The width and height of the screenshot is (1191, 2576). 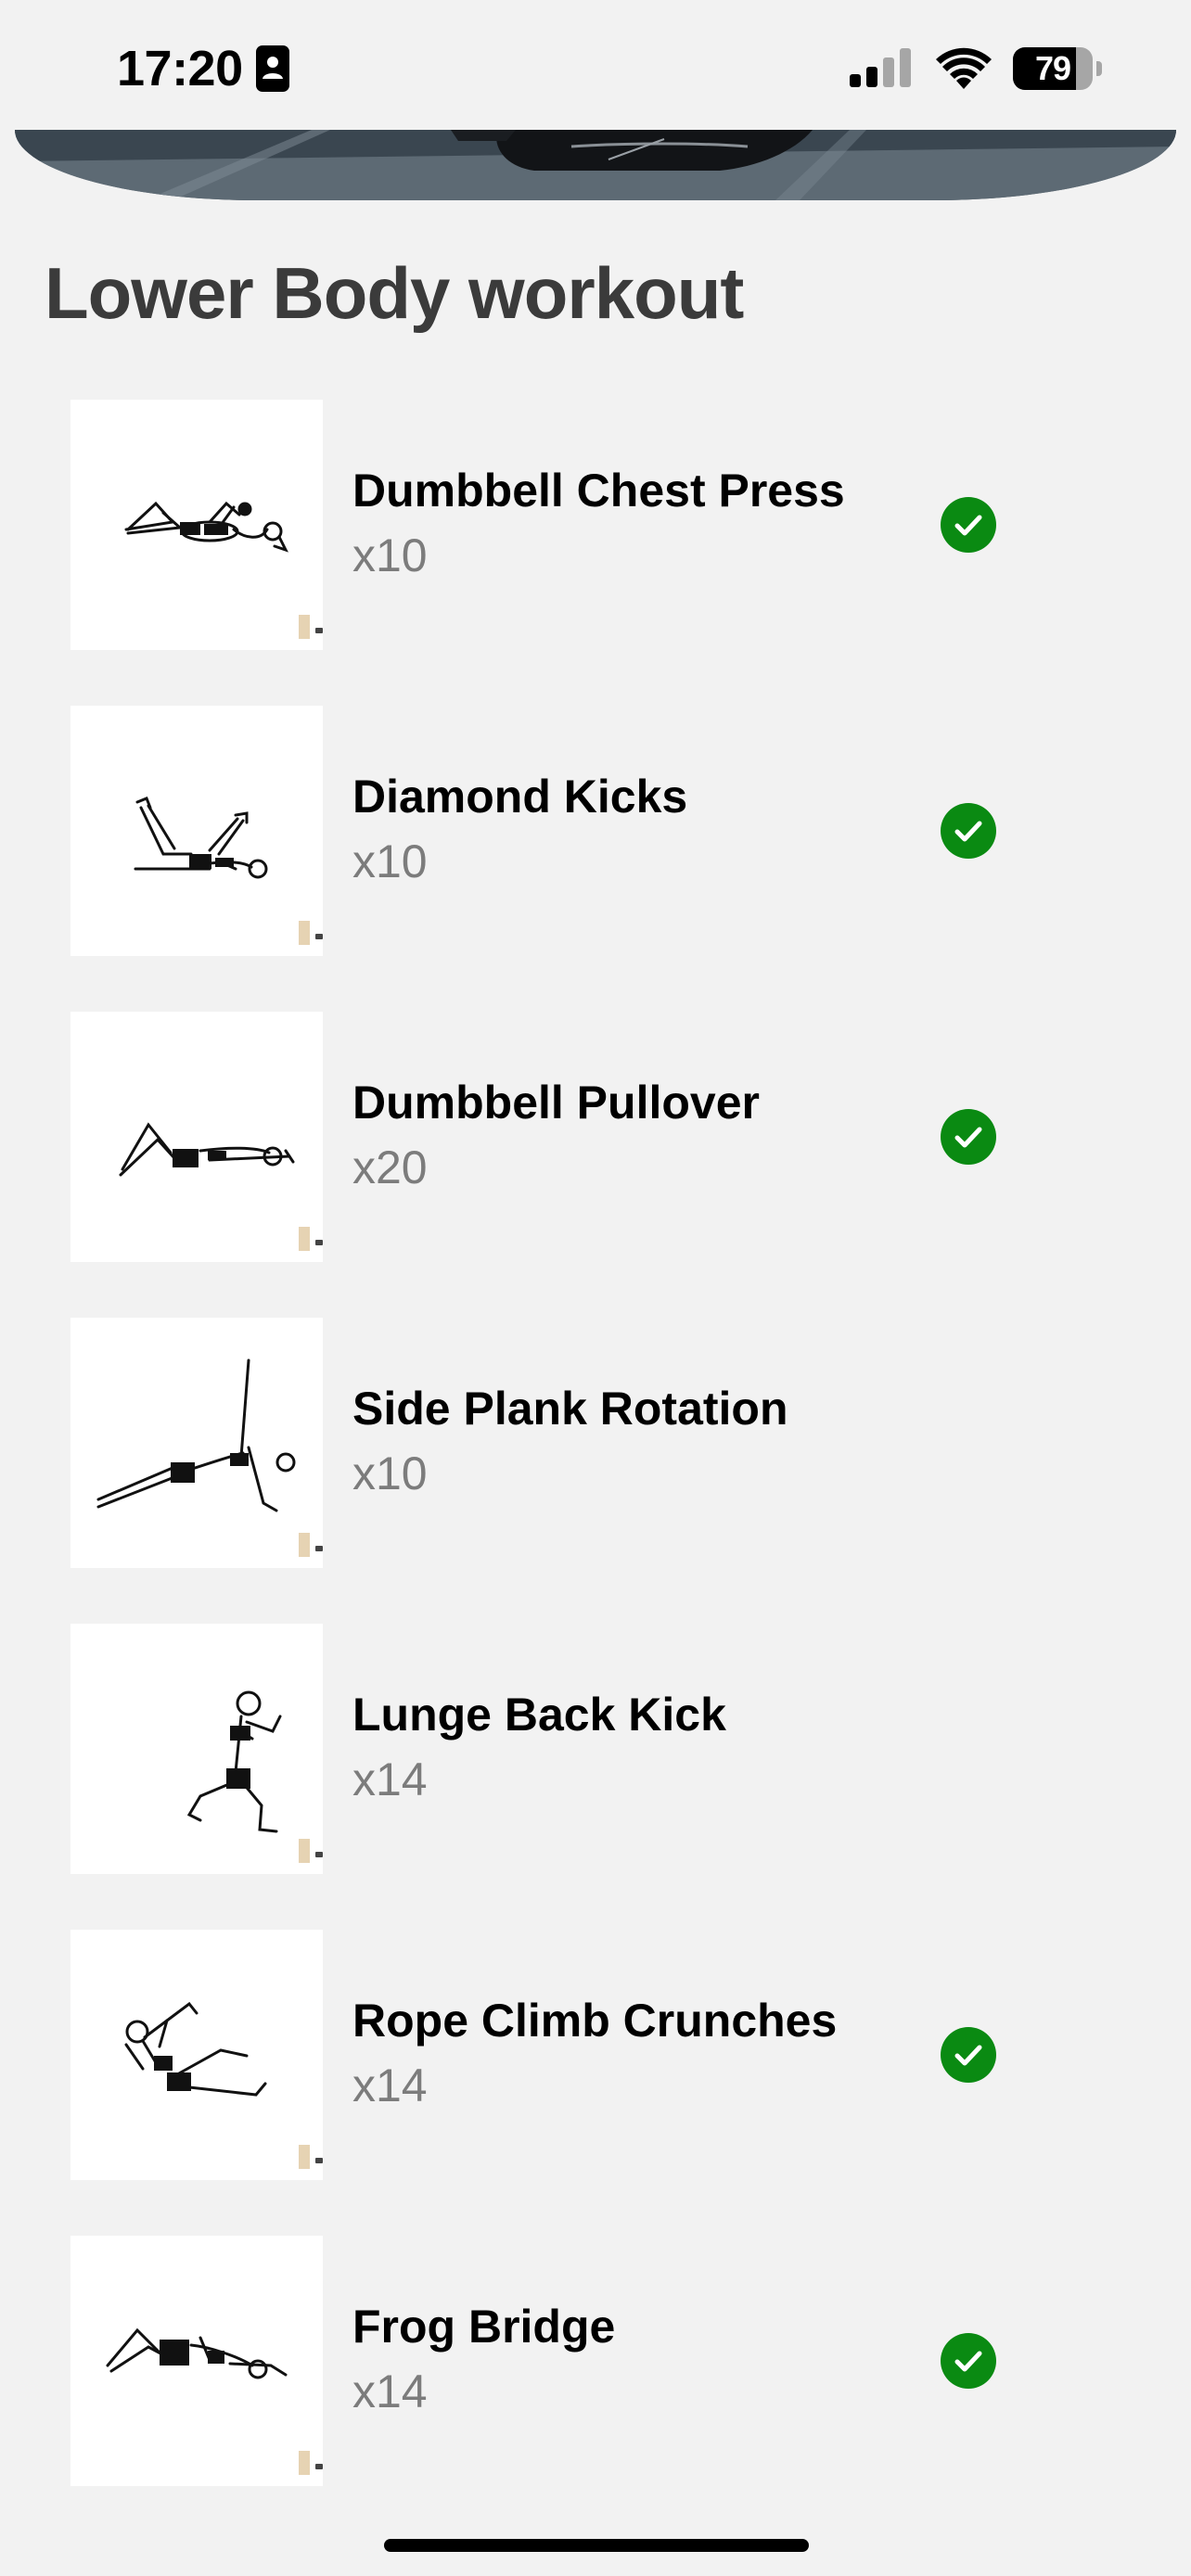 What do you see at coordinates (484, 2326) in the screenshot?
I see `exercise-name: Frog Bridge` at bounding box center [484, 2326].